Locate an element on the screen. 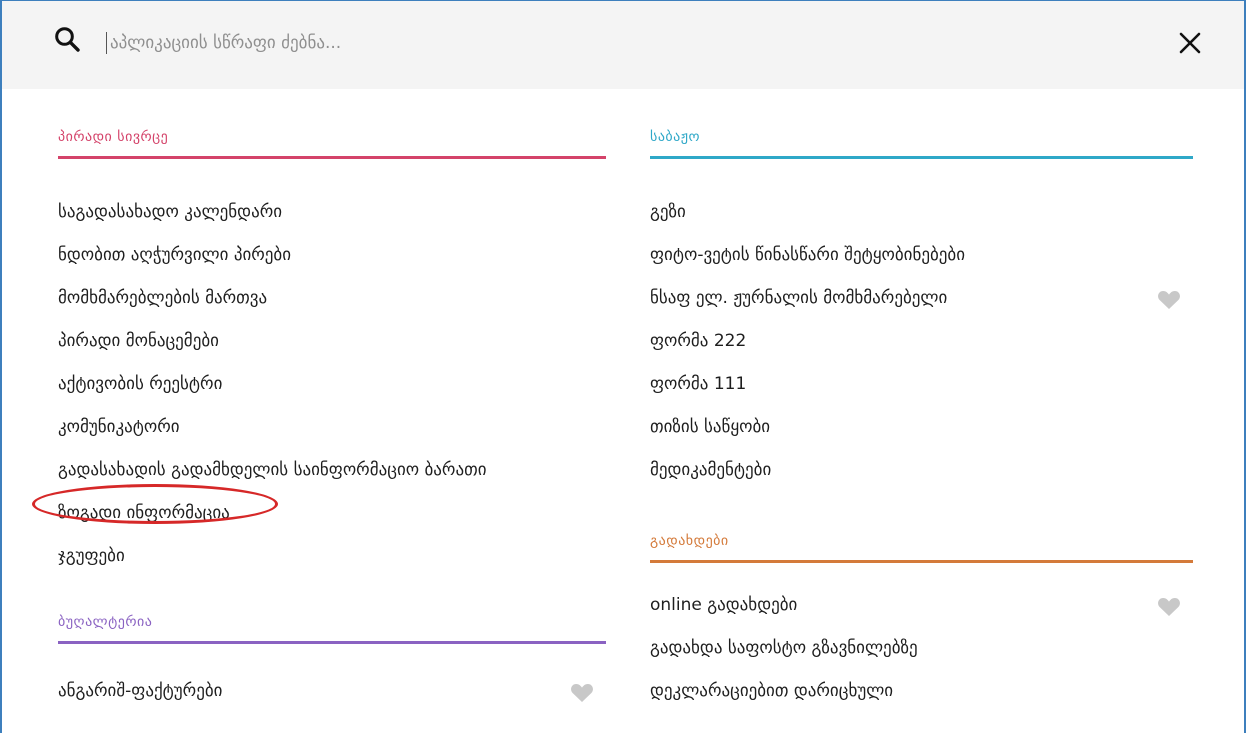 Image resolution: width=1246 pixels, height=733 pixels. highlight-annotation is located at coordinates (155, 504).